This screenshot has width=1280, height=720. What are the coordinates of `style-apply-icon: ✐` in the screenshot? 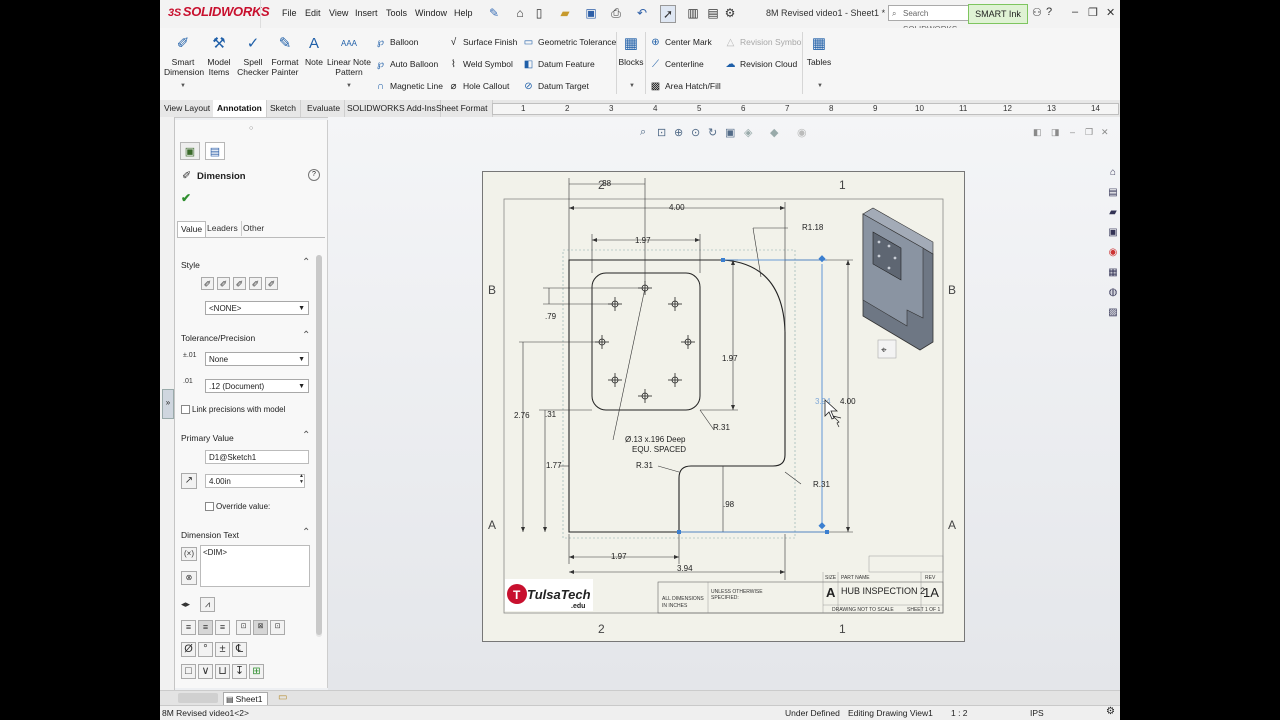 It's located at (207, 283).